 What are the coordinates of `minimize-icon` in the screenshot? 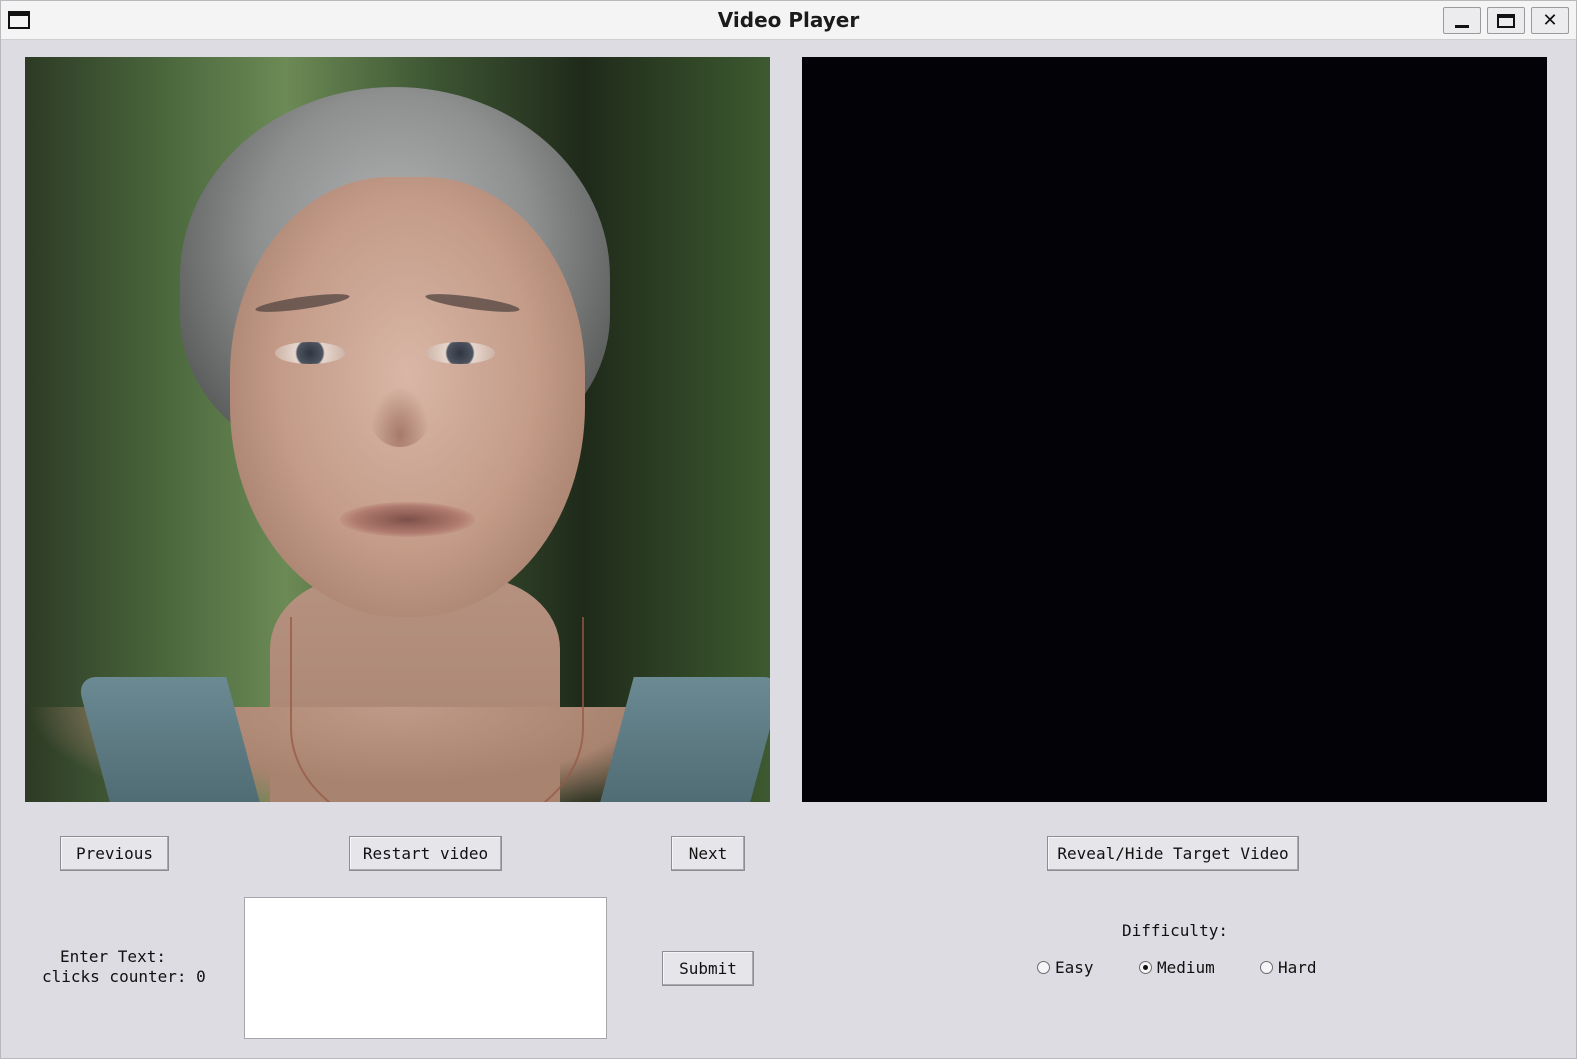 It's located at (1462, 26).